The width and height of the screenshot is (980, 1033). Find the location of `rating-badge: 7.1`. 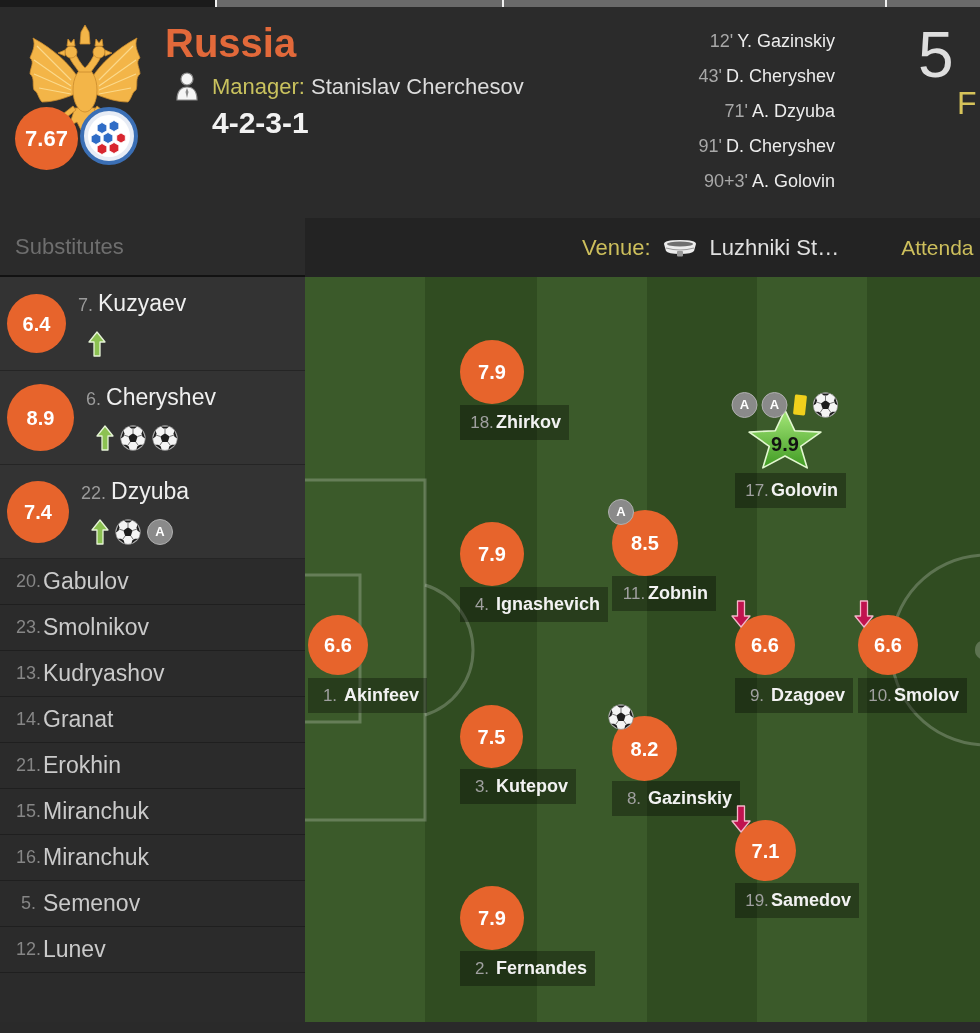

rating-badge: 7.1 is located at coordinates (765, 850).